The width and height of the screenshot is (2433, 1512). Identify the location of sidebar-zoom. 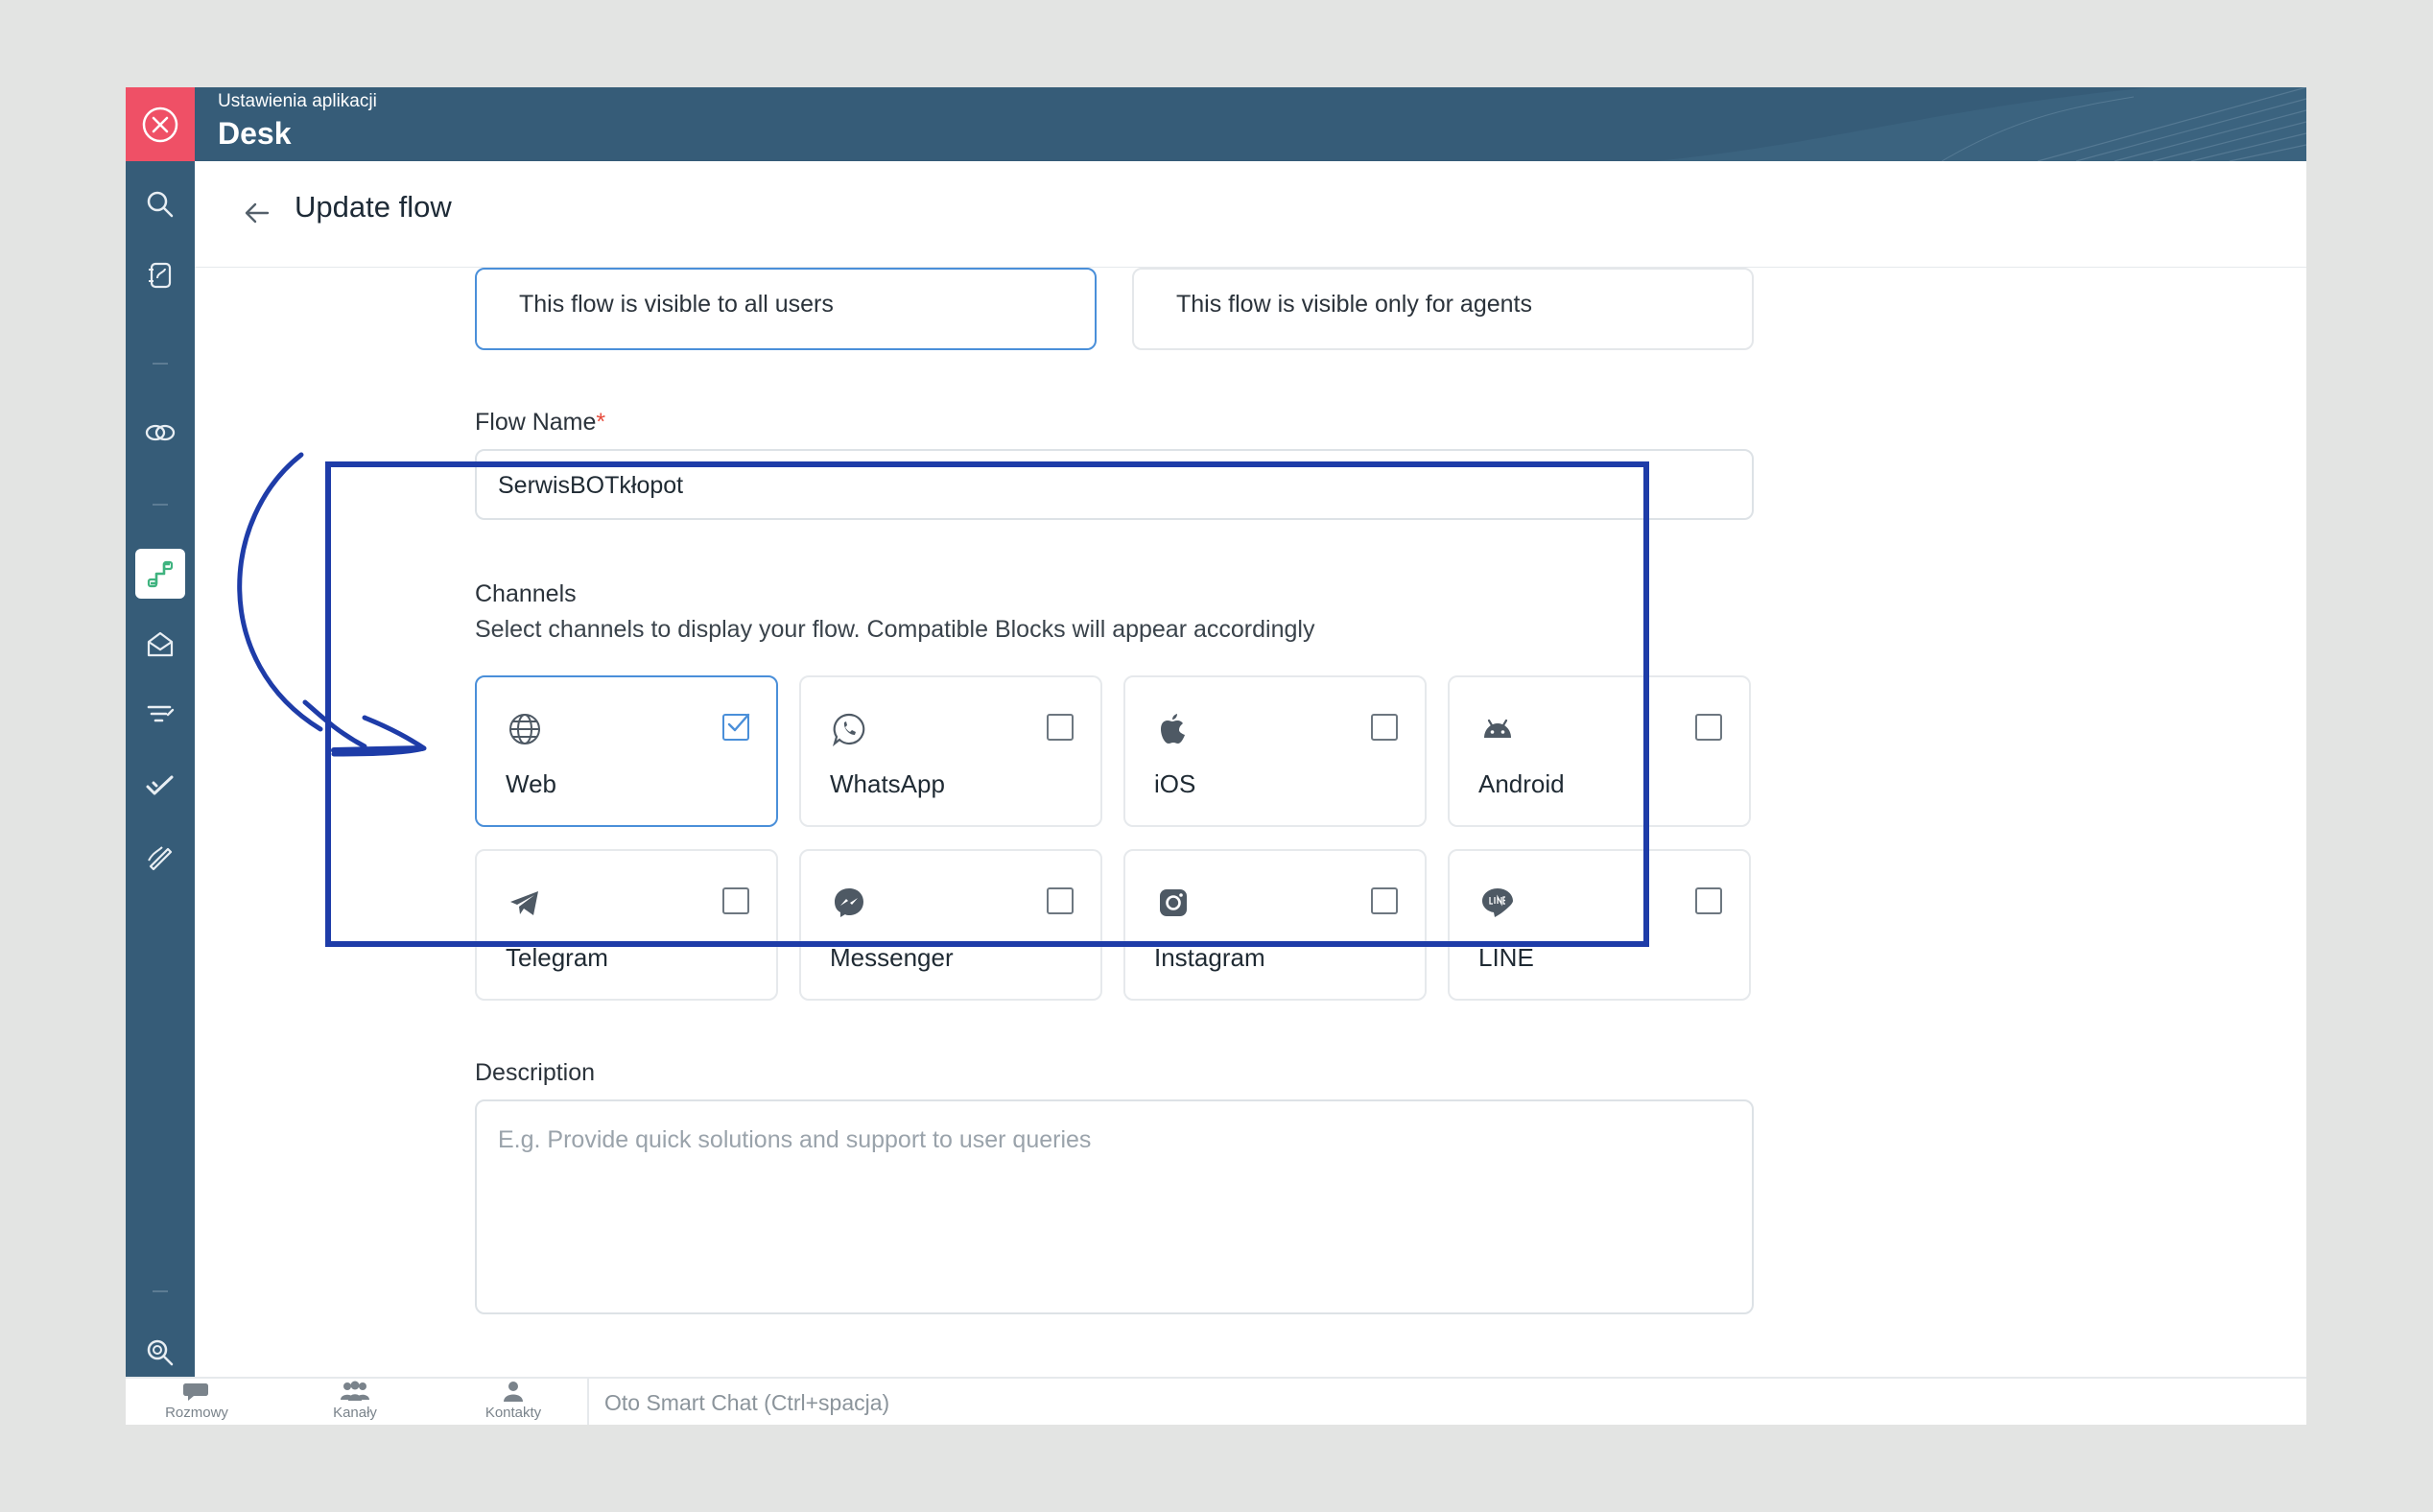
(161, 1353).